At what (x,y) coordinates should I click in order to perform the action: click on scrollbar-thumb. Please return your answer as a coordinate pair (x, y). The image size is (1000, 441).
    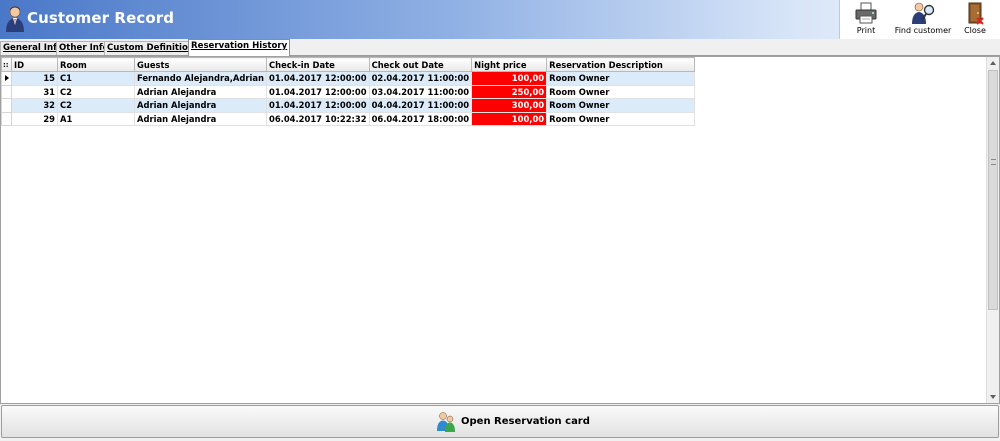
    Looking at the image, I should click on (993, 190).